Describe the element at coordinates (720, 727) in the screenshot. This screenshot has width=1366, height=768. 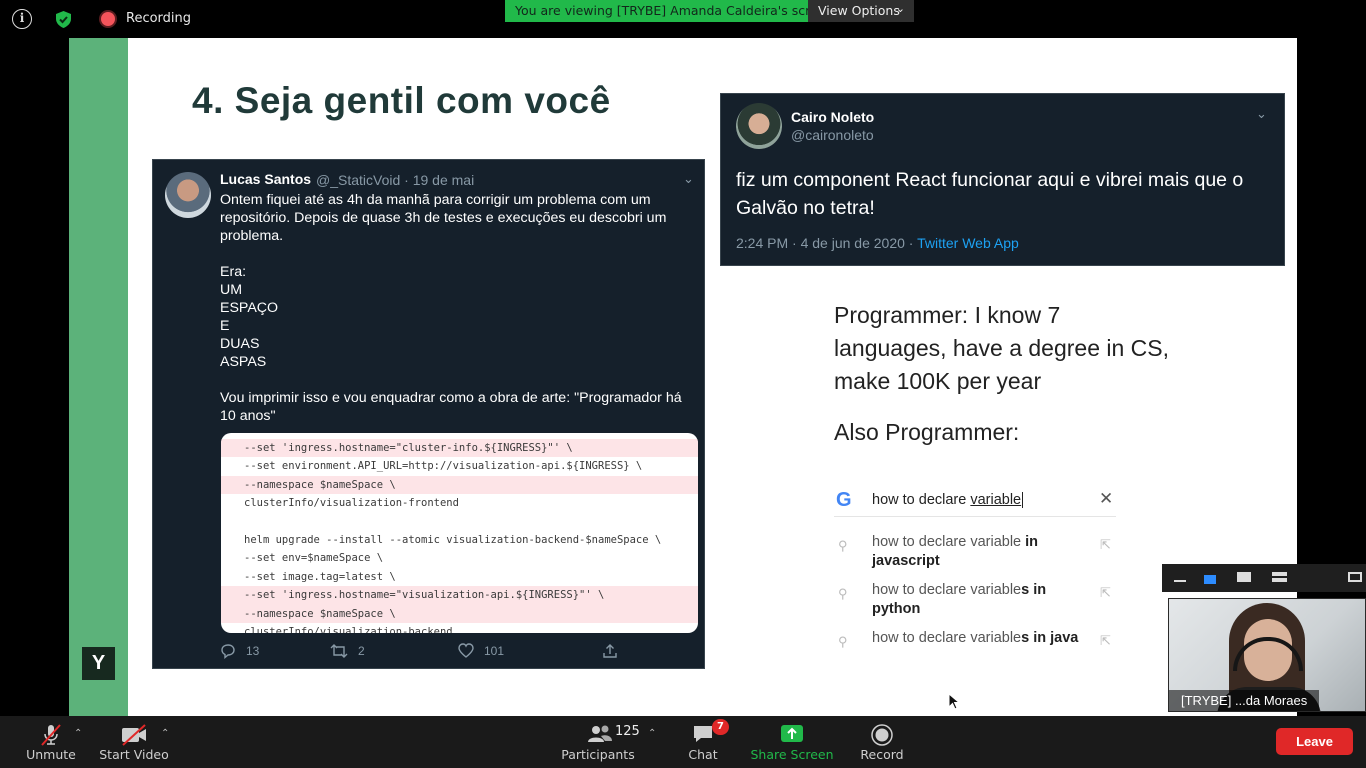
I see `chat-unread-badge: 7` at that location.